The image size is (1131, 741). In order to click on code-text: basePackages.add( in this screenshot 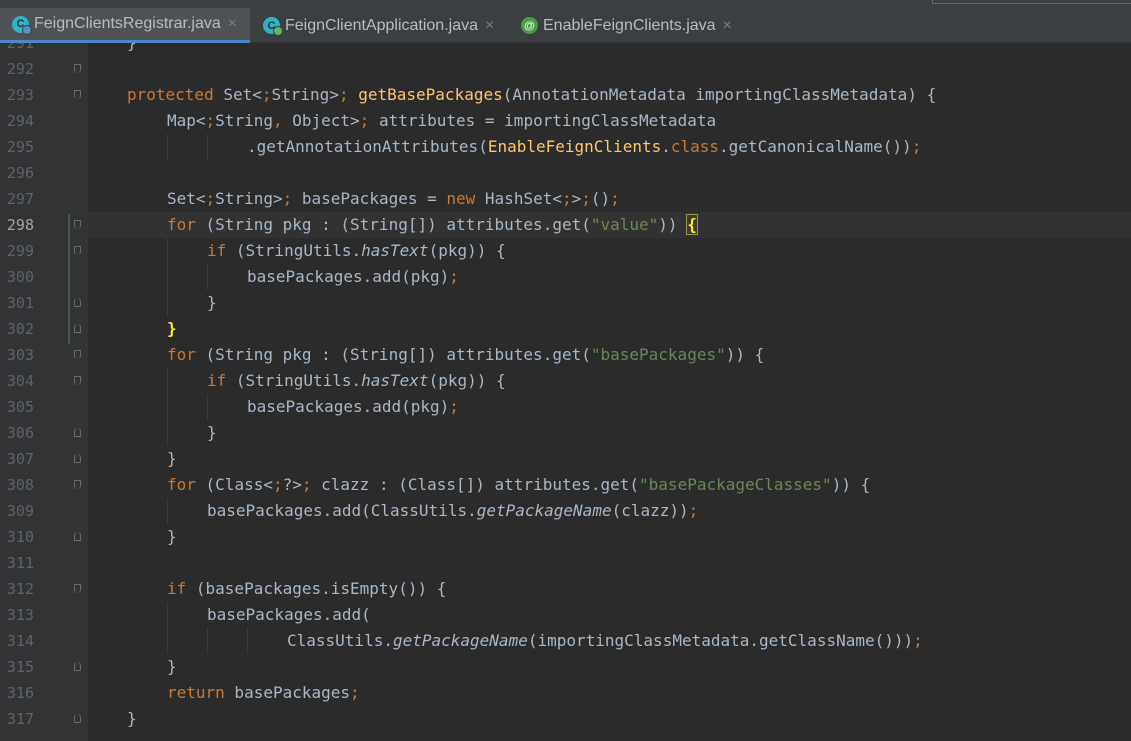, I will do `click(289, 614)`.